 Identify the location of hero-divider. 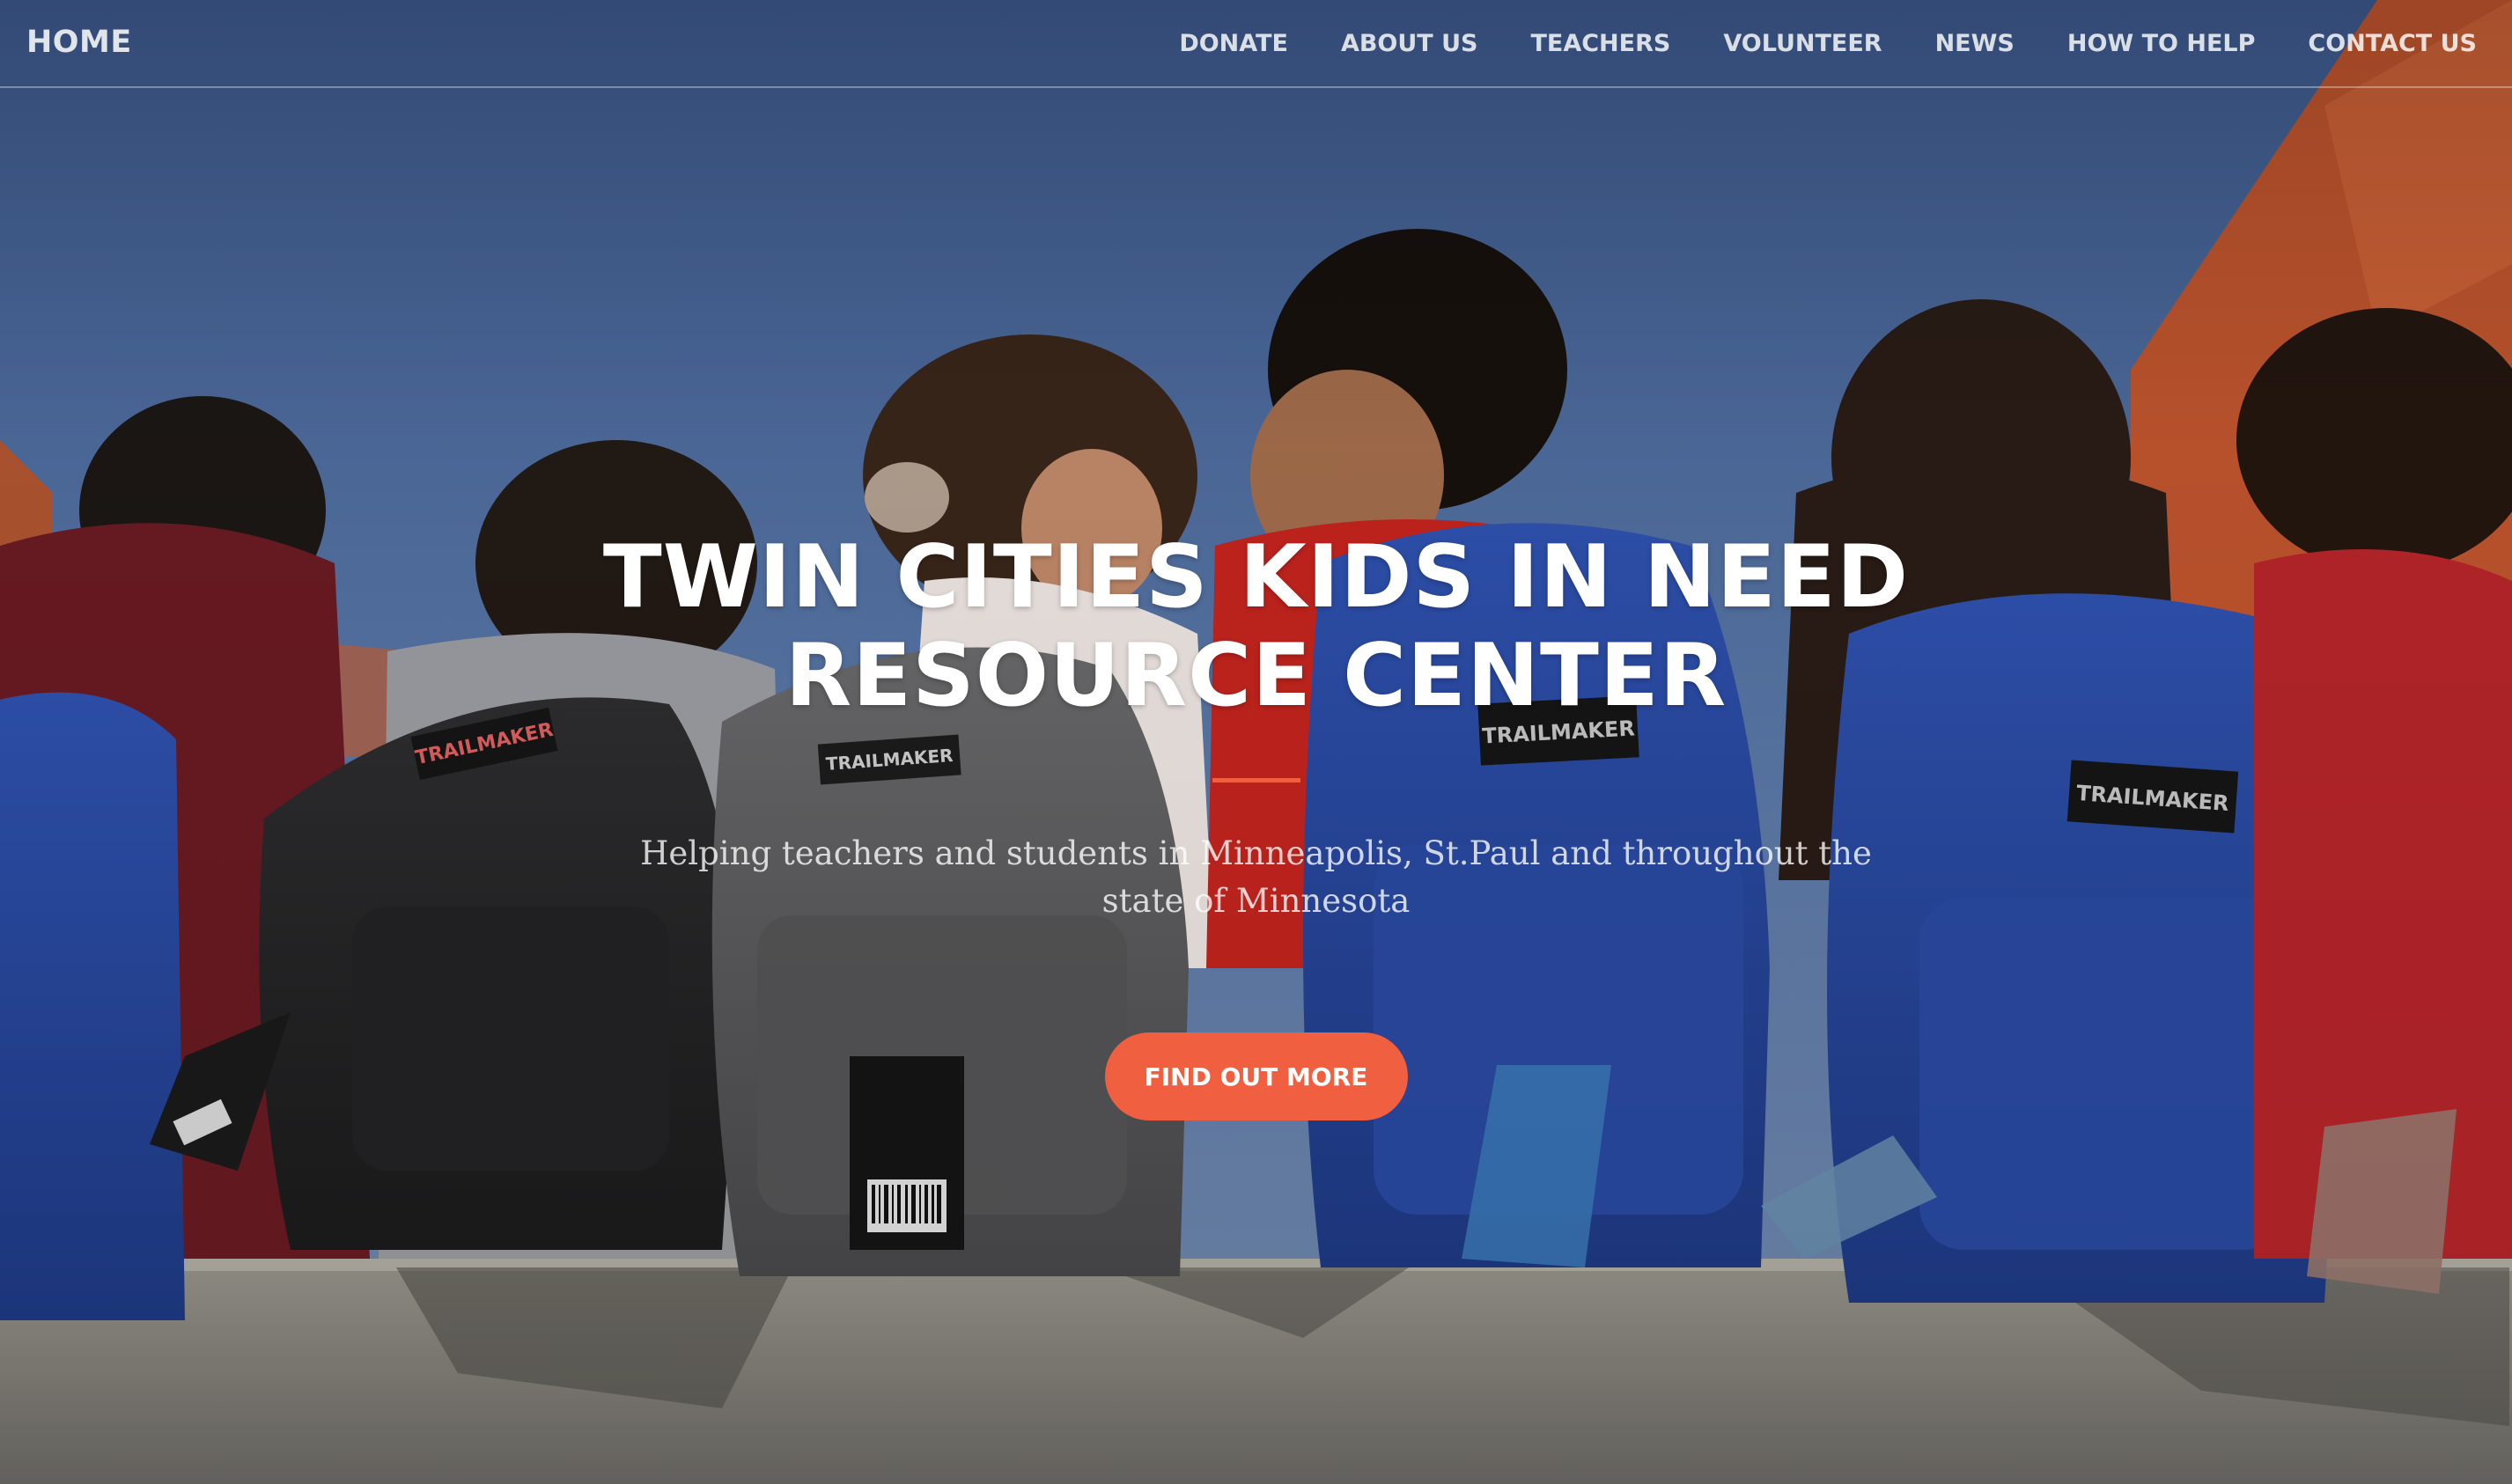
(1256, 780).